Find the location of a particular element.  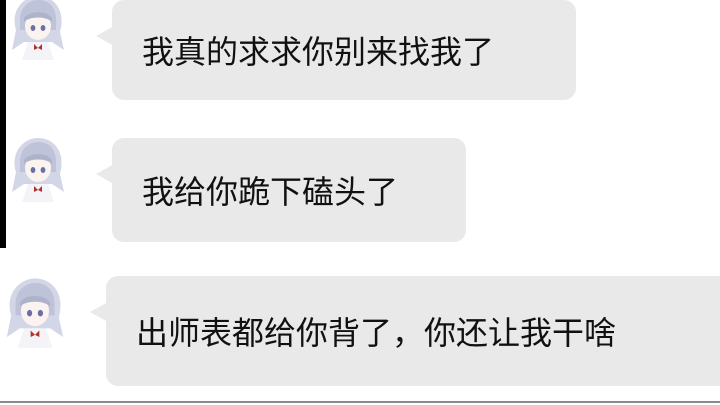

message-text: 我给你跪下磕头了 is located at coordinates (270, 192).